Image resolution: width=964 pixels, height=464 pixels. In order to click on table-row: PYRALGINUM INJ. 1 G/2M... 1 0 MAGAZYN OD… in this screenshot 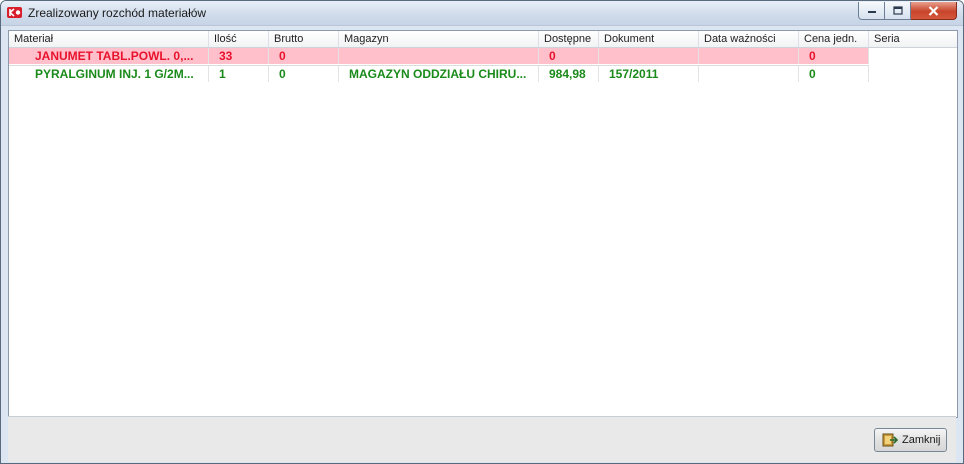, I will do `click(439, 73)`.